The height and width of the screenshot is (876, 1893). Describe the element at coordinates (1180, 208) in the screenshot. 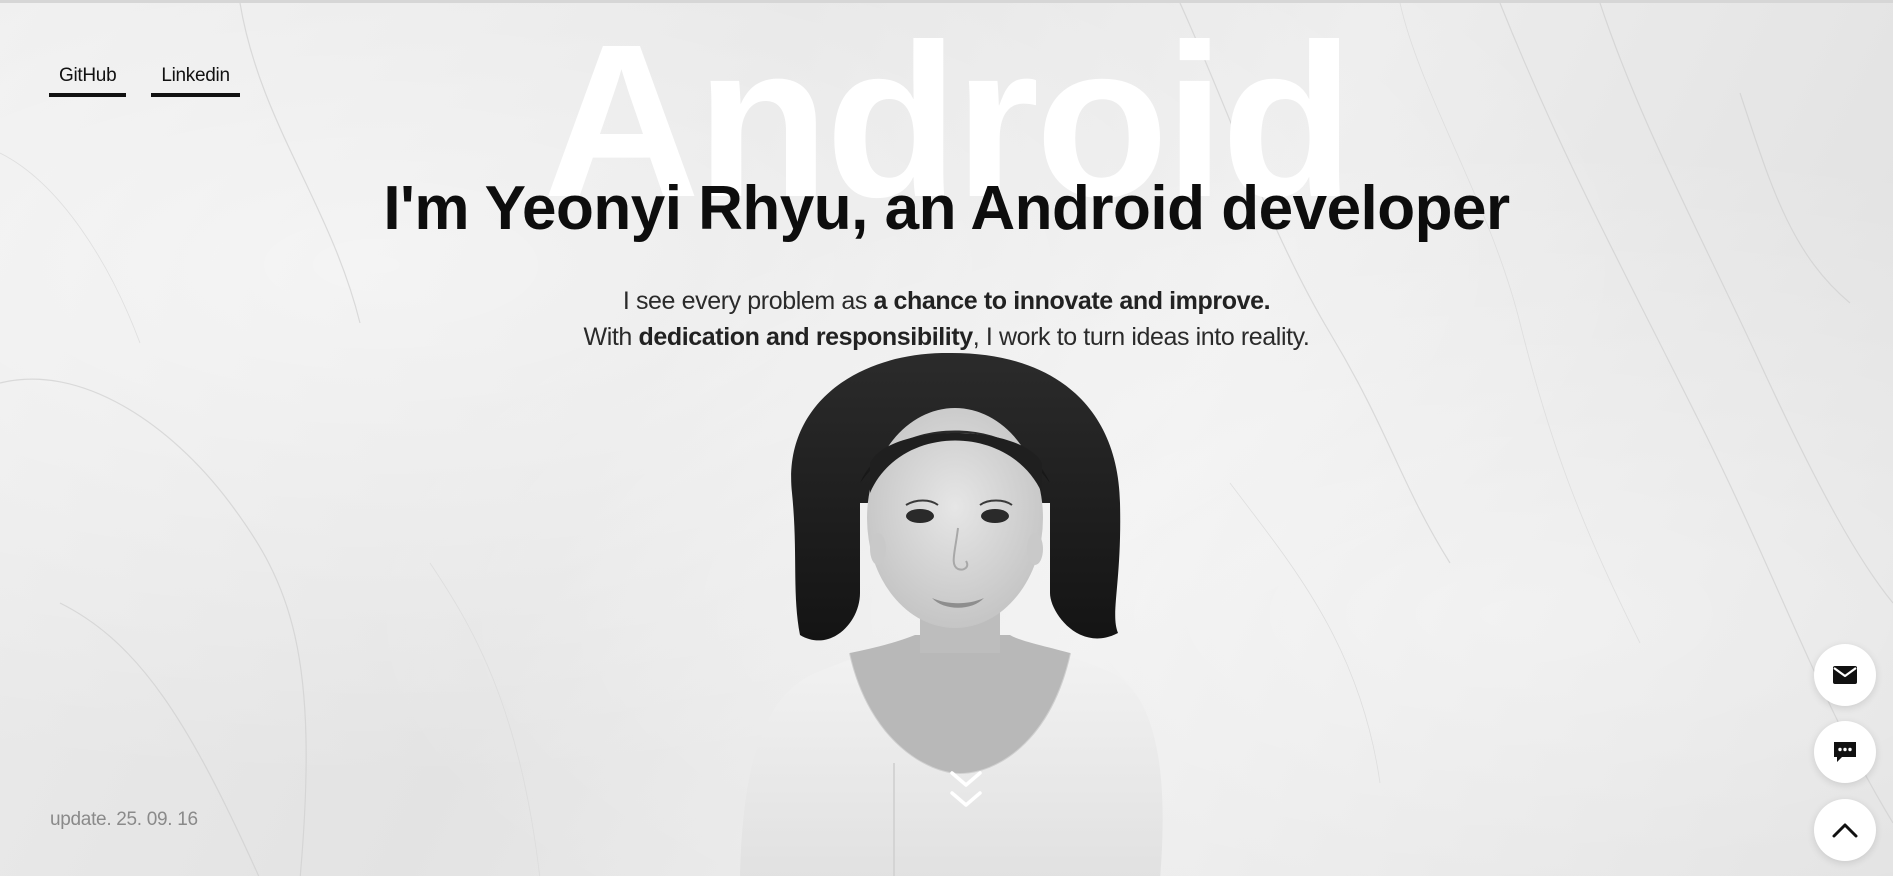

I see `headline-suffix: , an Android developer` at that location.